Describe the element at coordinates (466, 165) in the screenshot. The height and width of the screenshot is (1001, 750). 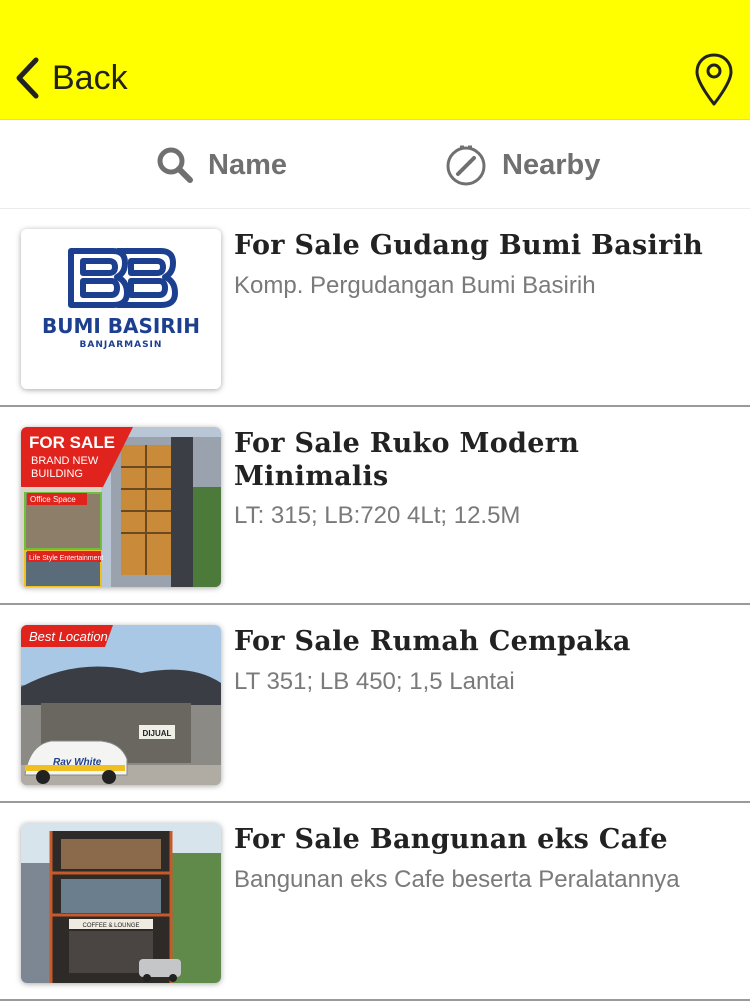
I see `compass-icon` at that location.